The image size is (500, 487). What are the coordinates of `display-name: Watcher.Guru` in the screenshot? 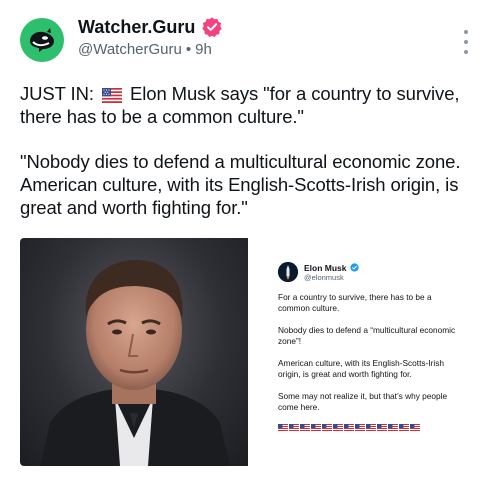 It's located at (136, 27).